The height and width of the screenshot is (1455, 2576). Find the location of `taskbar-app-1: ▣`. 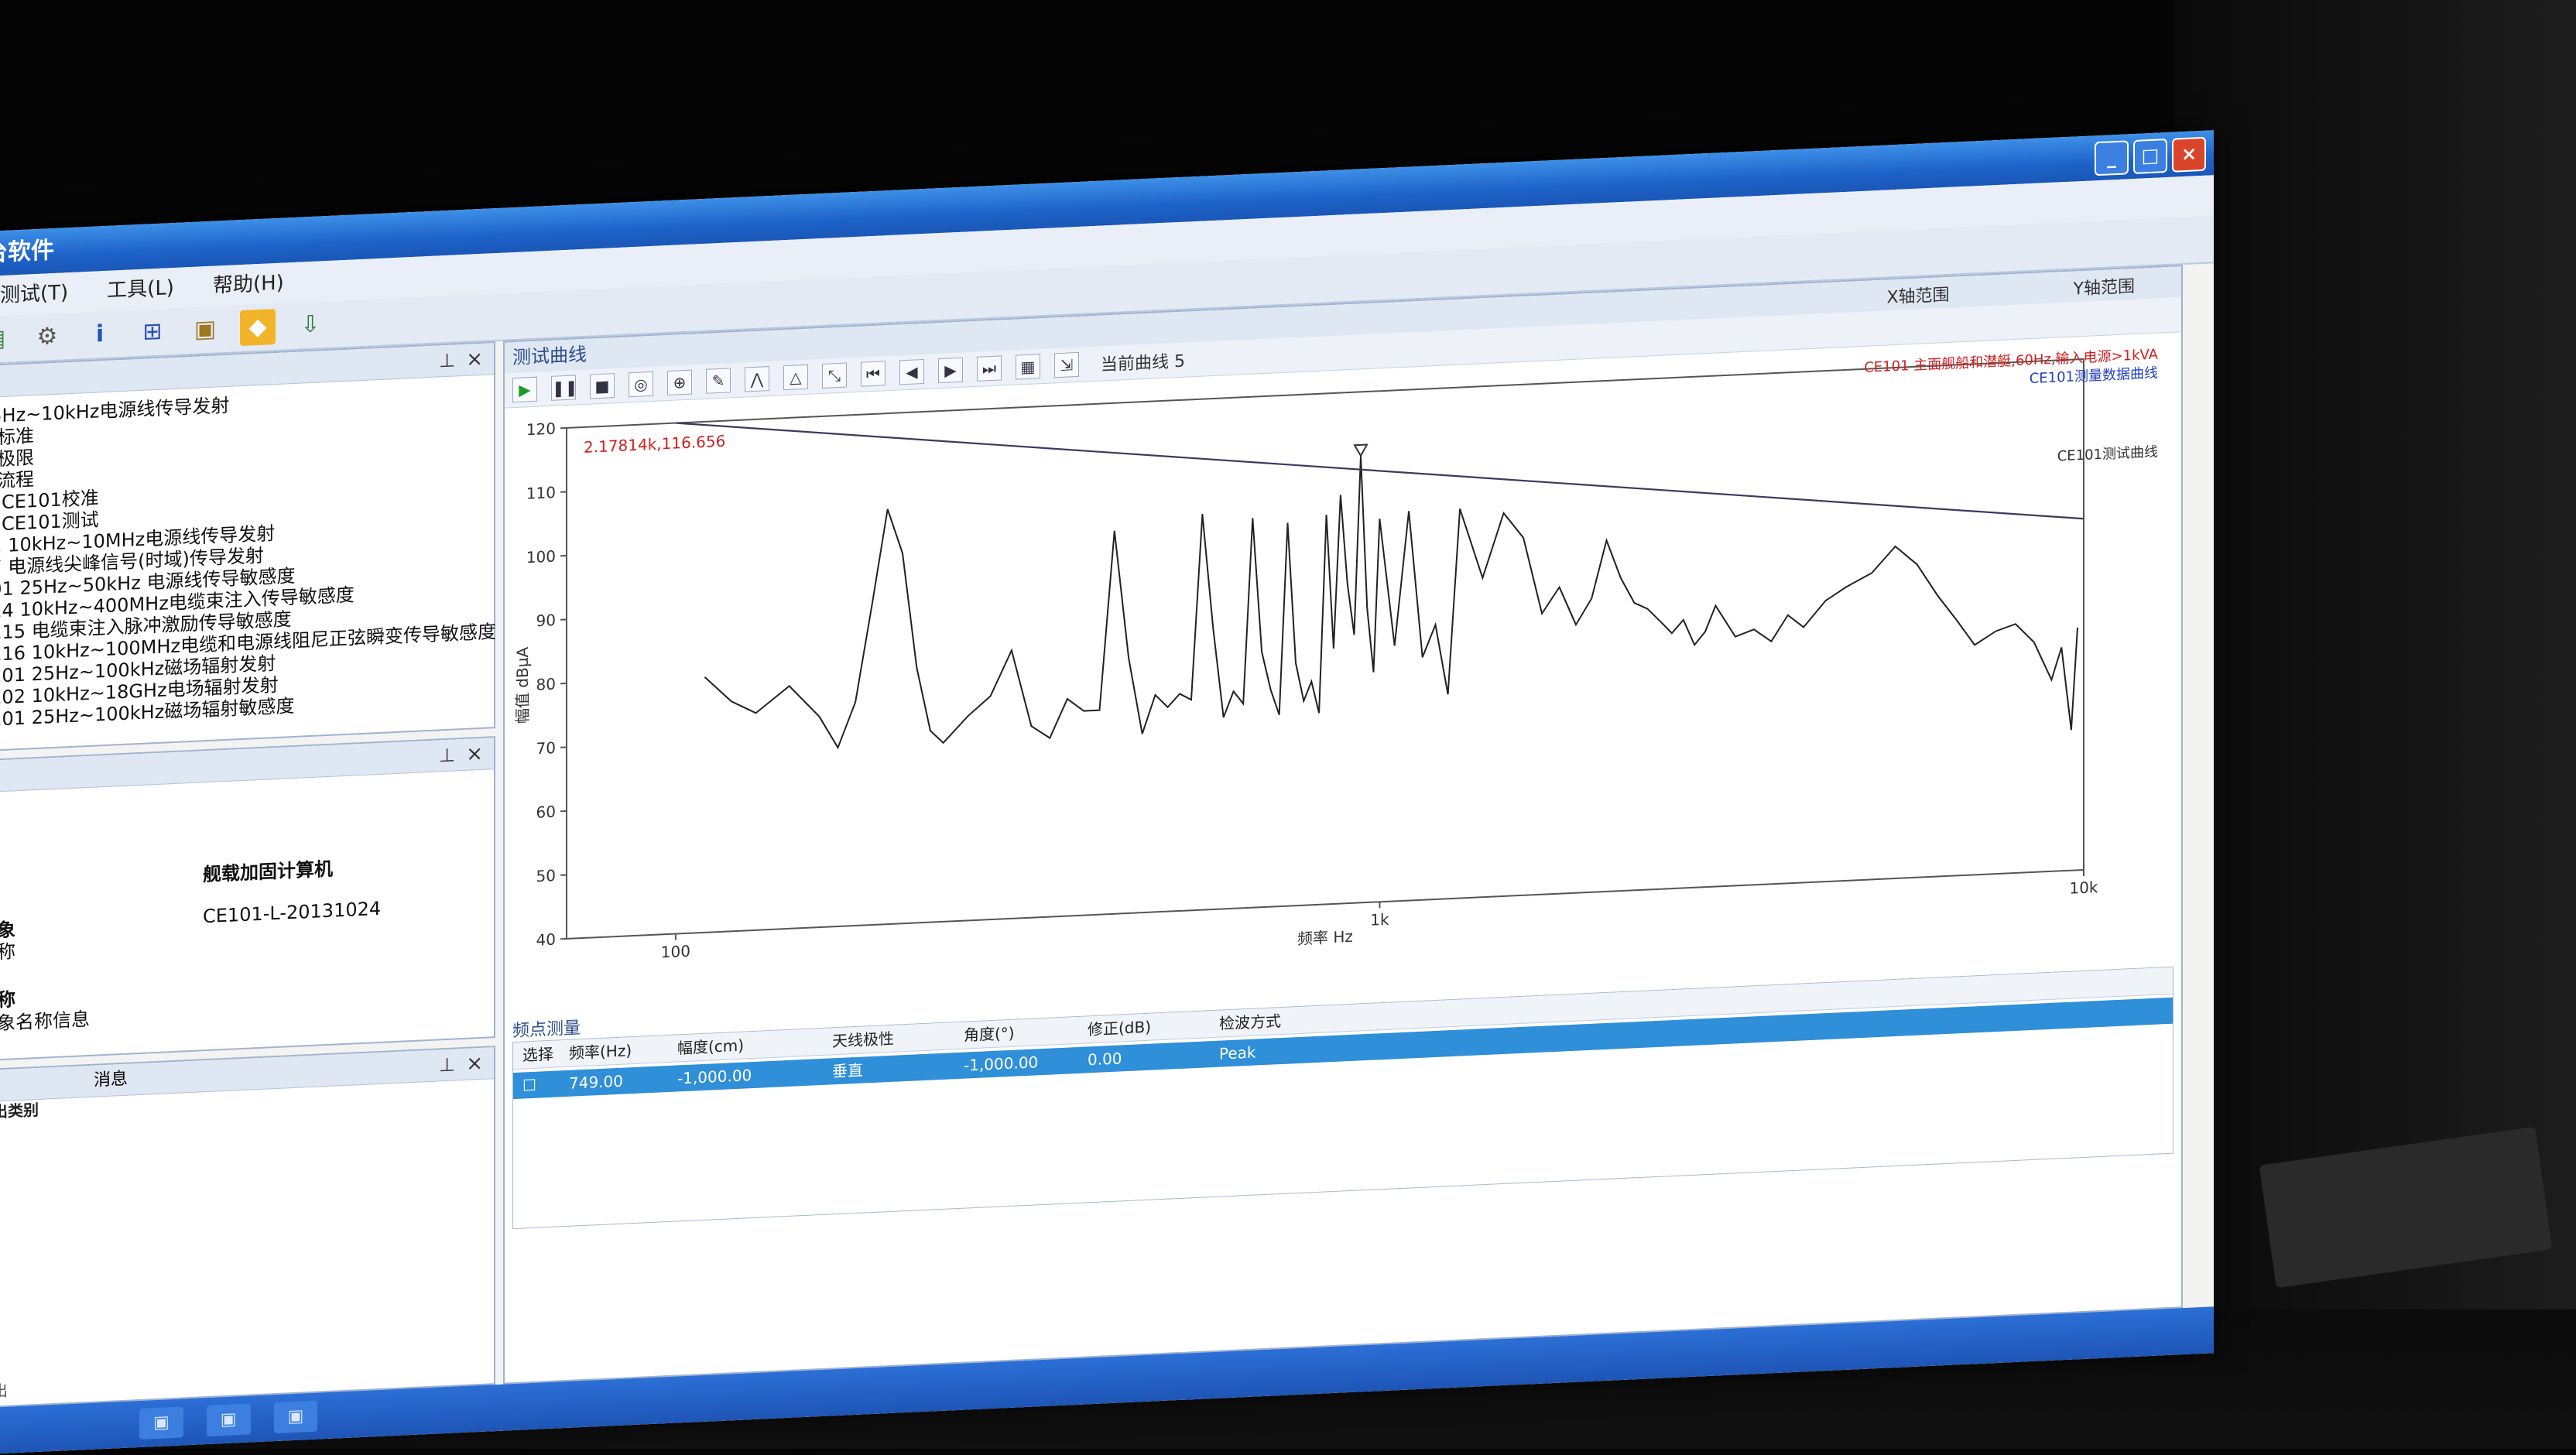

taskbar-app-1: ▣ is located at coordinates (161, 1423).